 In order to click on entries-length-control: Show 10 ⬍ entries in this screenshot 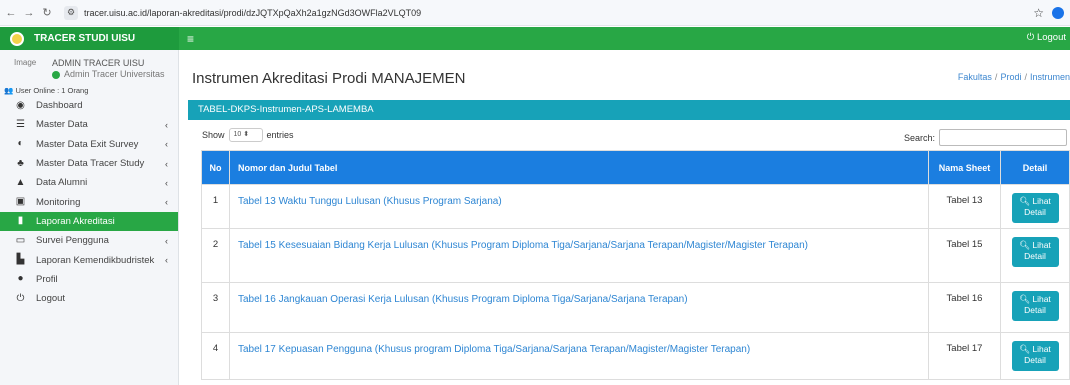, I will do `click(248, 135)`.